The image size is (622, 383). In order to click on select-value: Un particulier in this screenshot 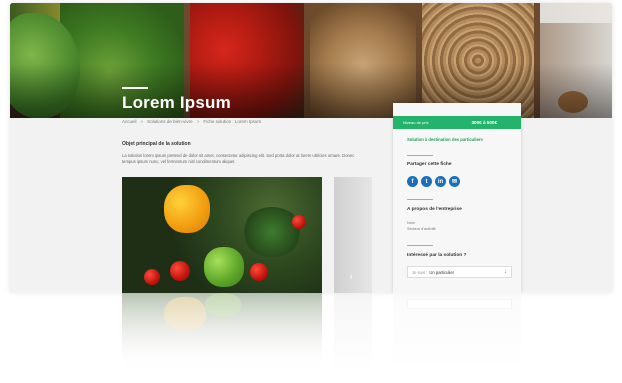, I will do `click(442, 272)`.